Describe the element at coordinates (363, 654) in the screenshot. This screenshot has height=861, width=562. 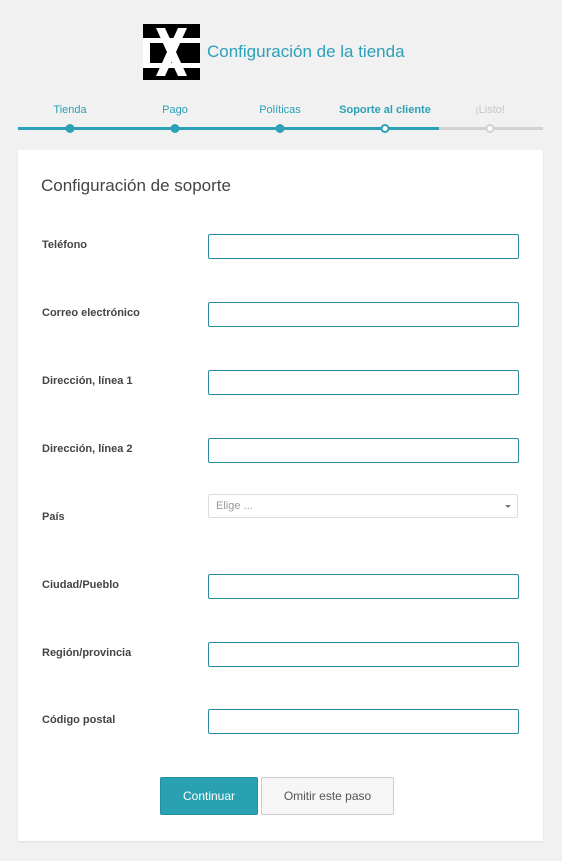
I see `region-input` at that location.